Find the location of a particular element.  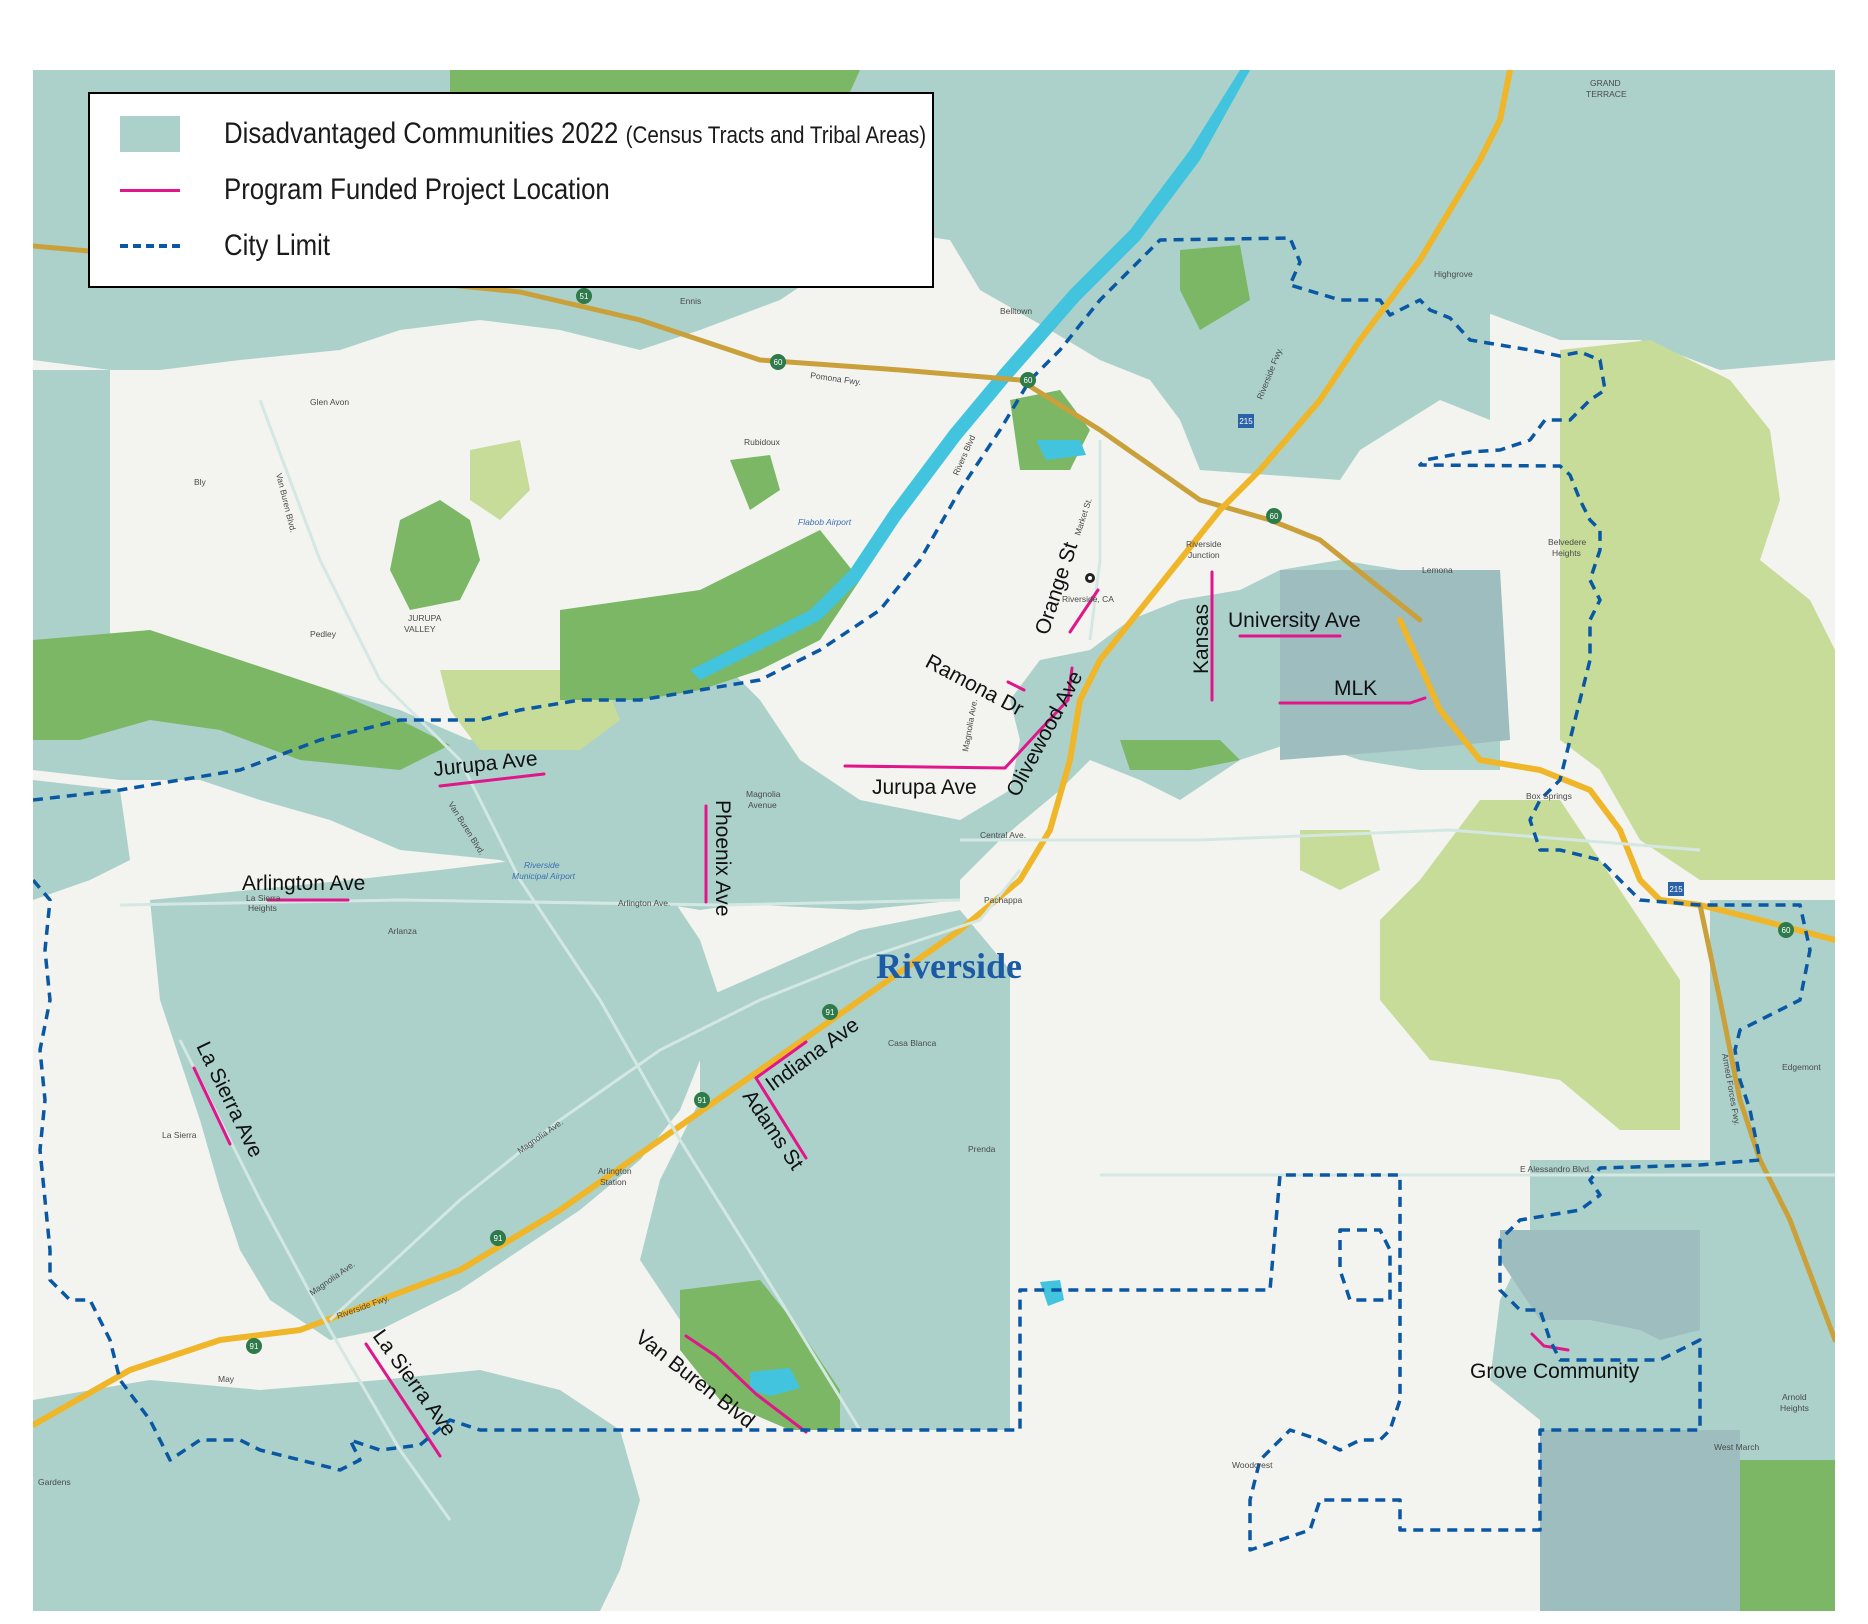

label-la-sierra: La Sierra is located at coordinates (179, 1135).